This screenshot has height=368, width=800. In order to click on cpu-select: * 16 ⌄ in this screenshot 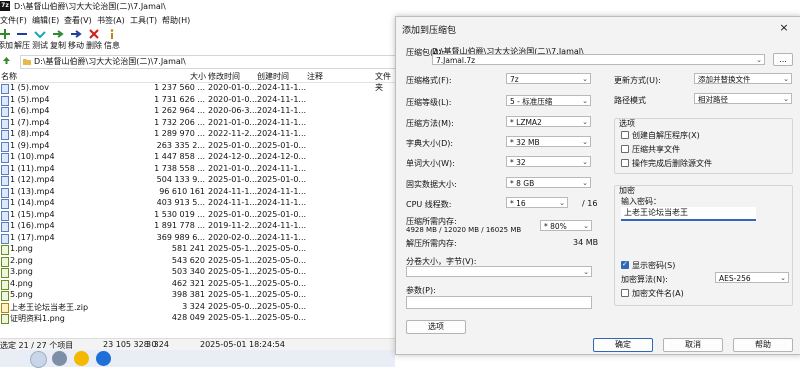, I will do `click(537, 202)`.